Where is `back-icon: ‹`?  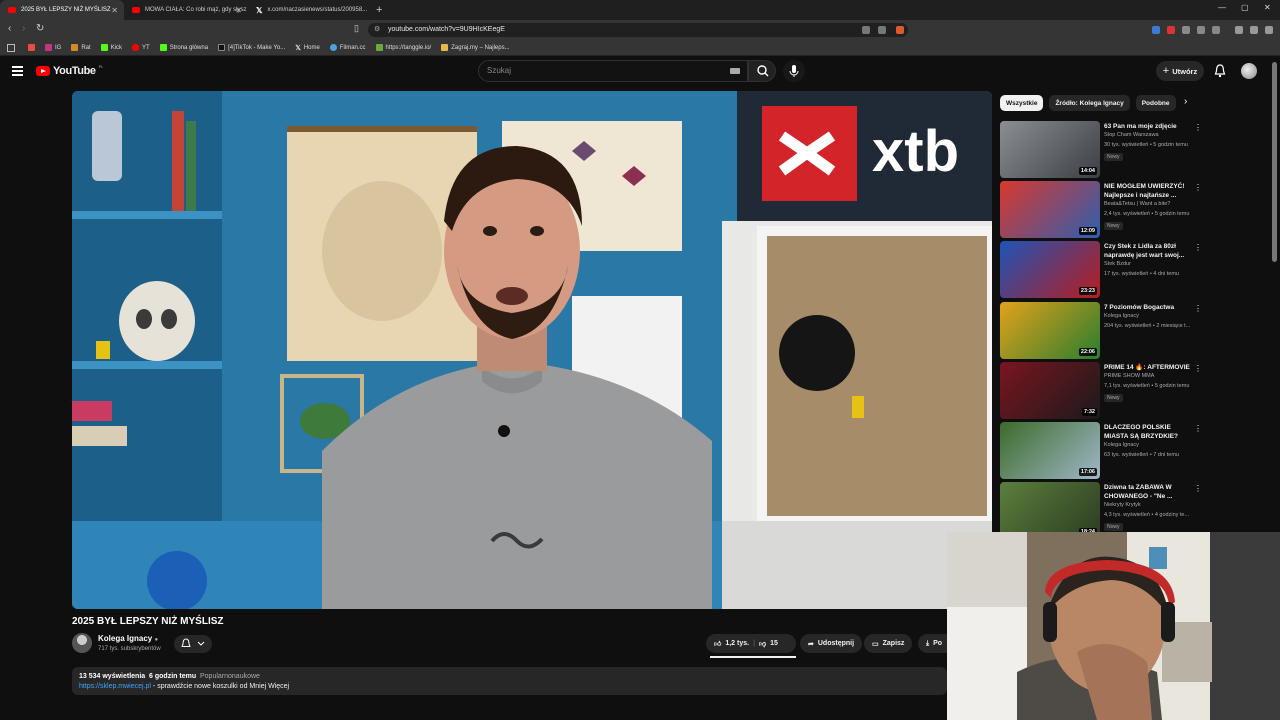 back-icon: ‹ is located at coordinates (9, 28).